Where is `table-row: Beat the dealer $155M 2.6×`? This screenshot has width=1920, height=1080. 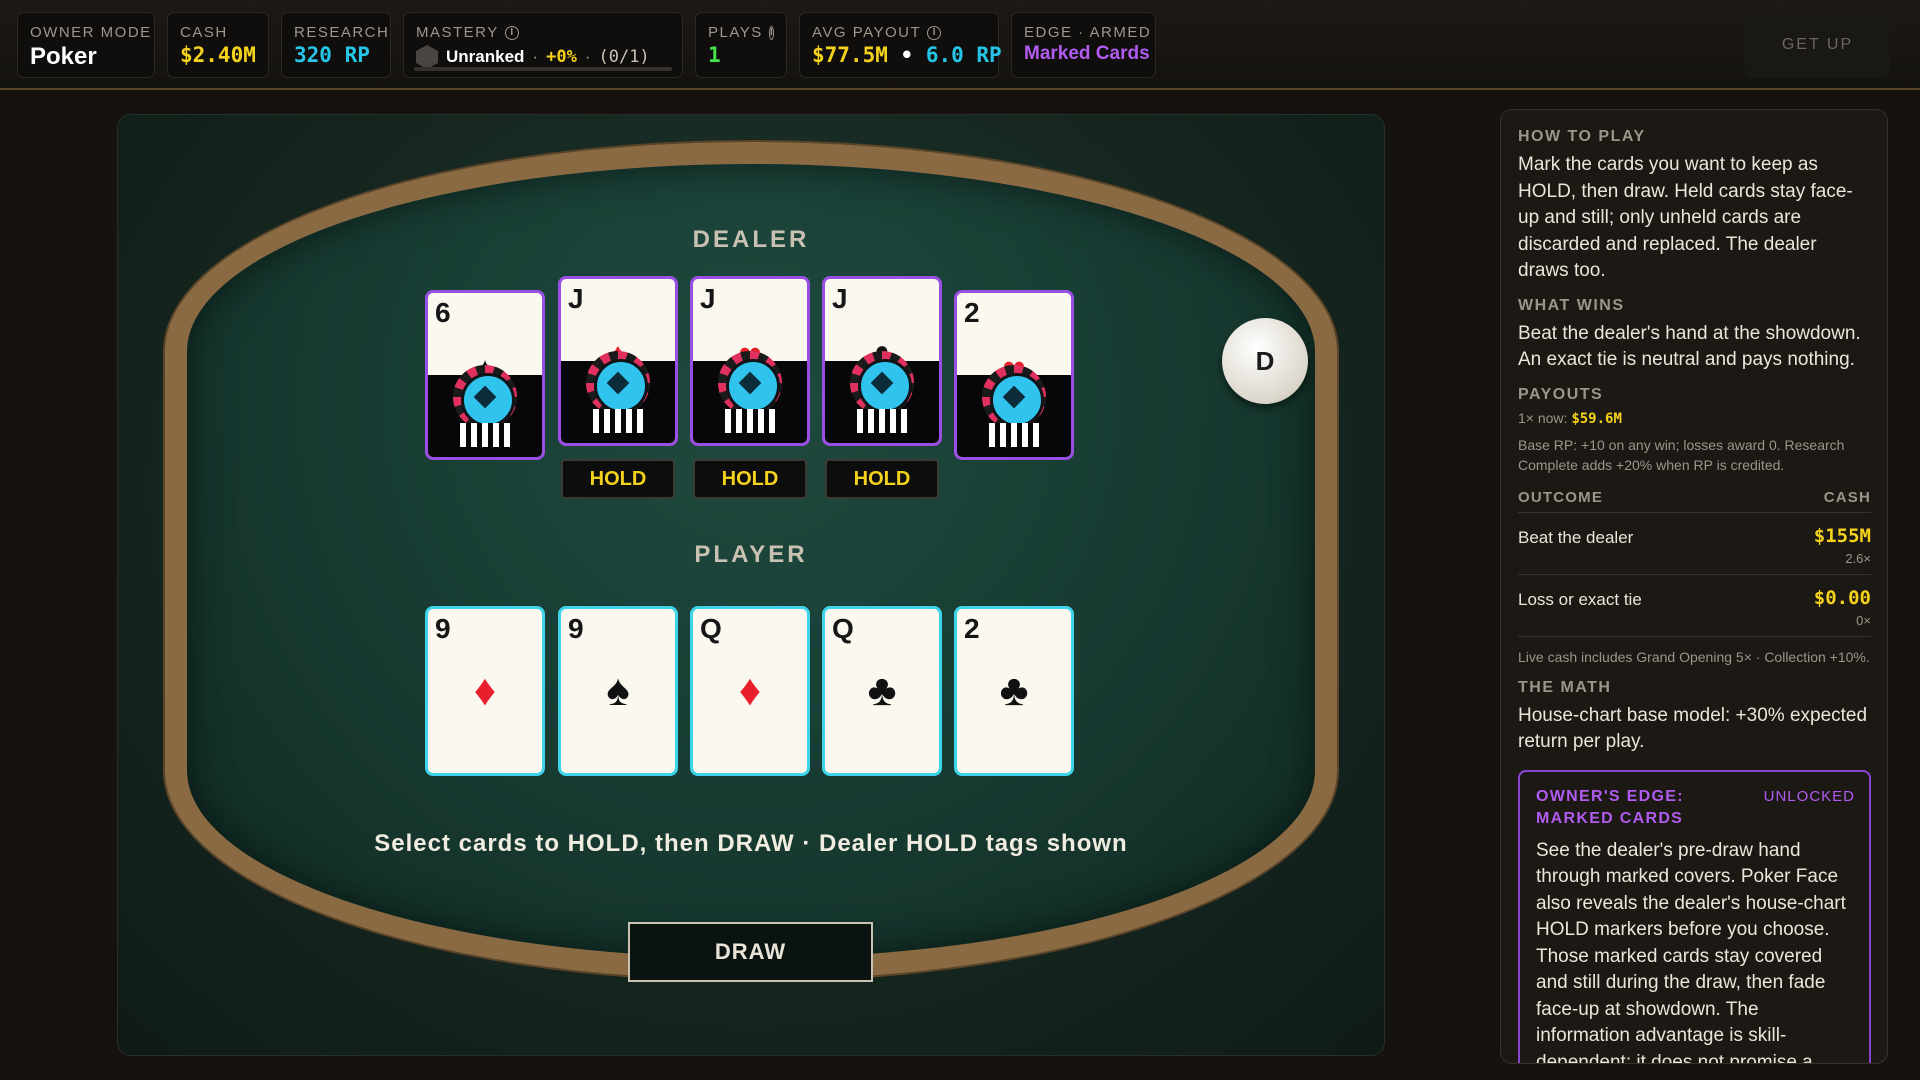 table-row: Beat the dealer $155M 2.6× is located at coordinates (1694, 544).